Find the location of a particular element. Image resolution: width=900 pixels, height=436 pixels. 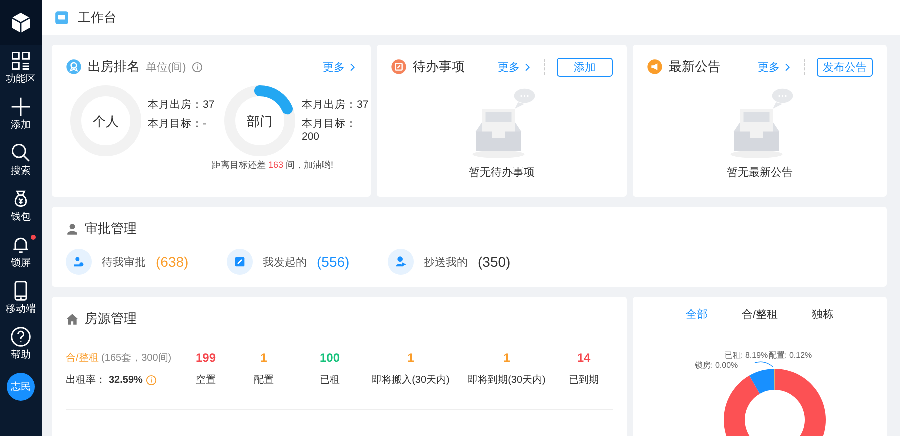

sidebar-item: 添加 is located at coordinates (21, 114).